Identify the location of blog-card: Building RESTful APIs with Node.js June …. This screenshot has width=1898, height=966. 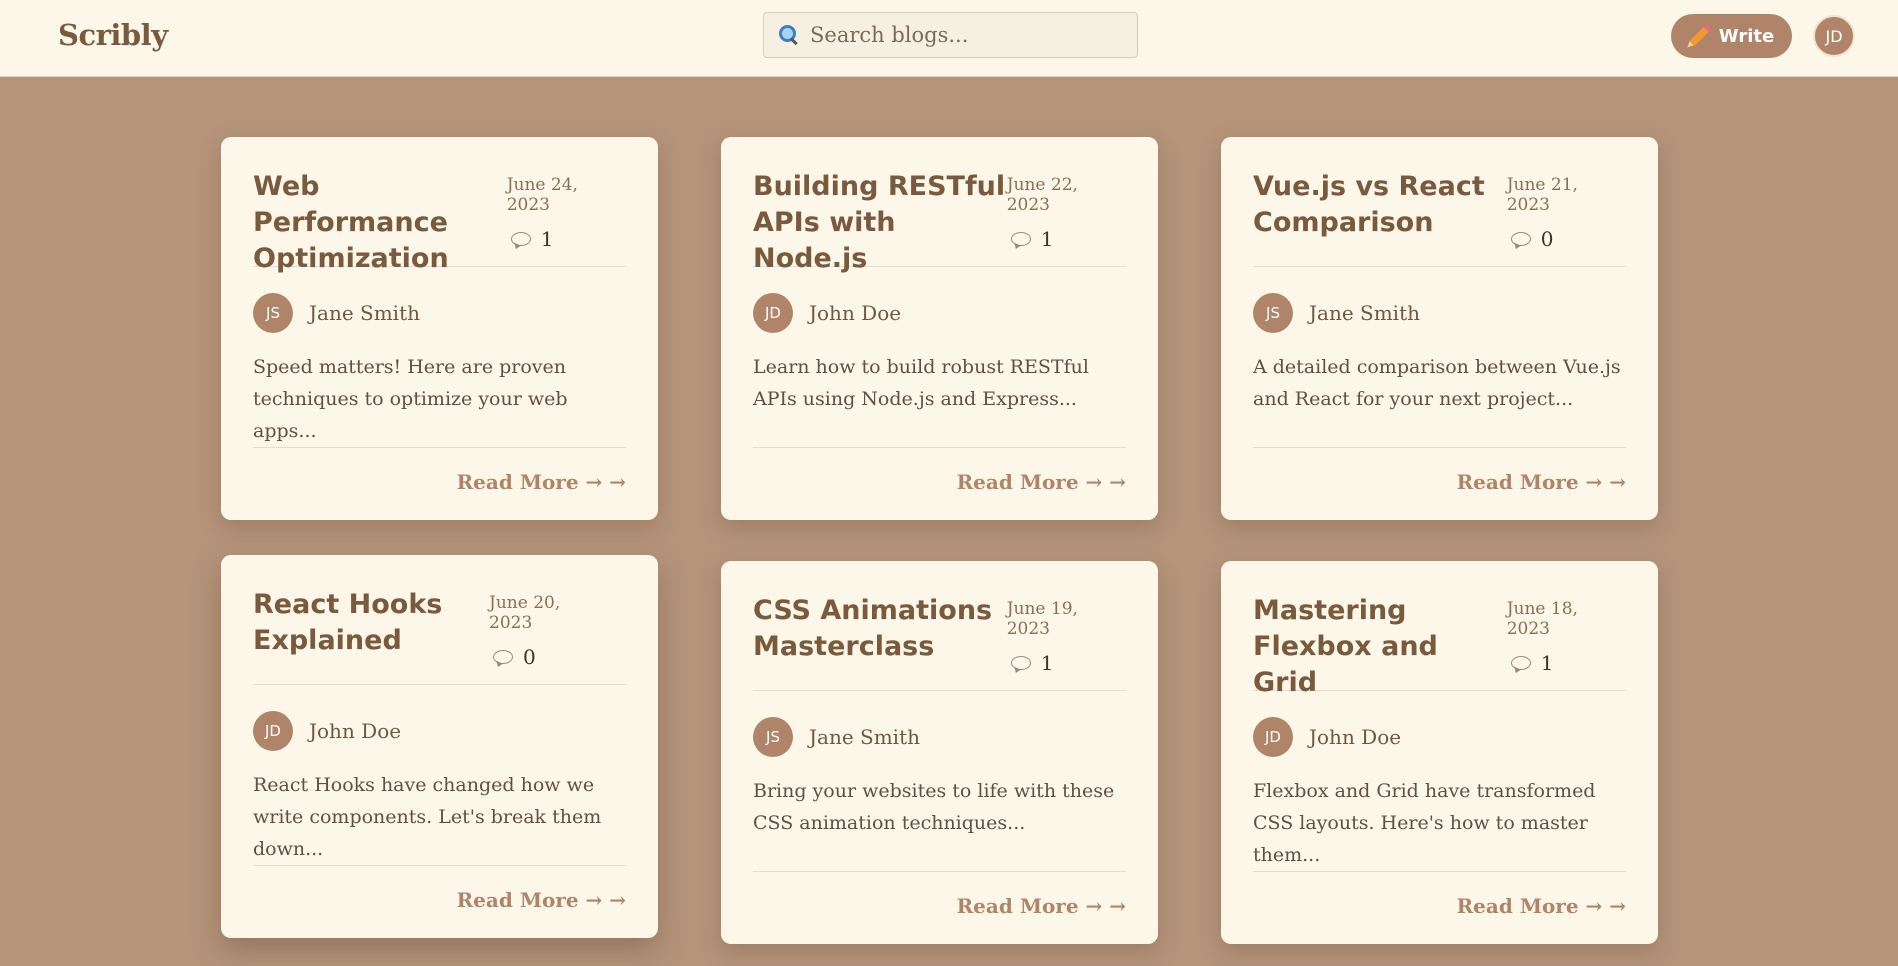
(939, 328).